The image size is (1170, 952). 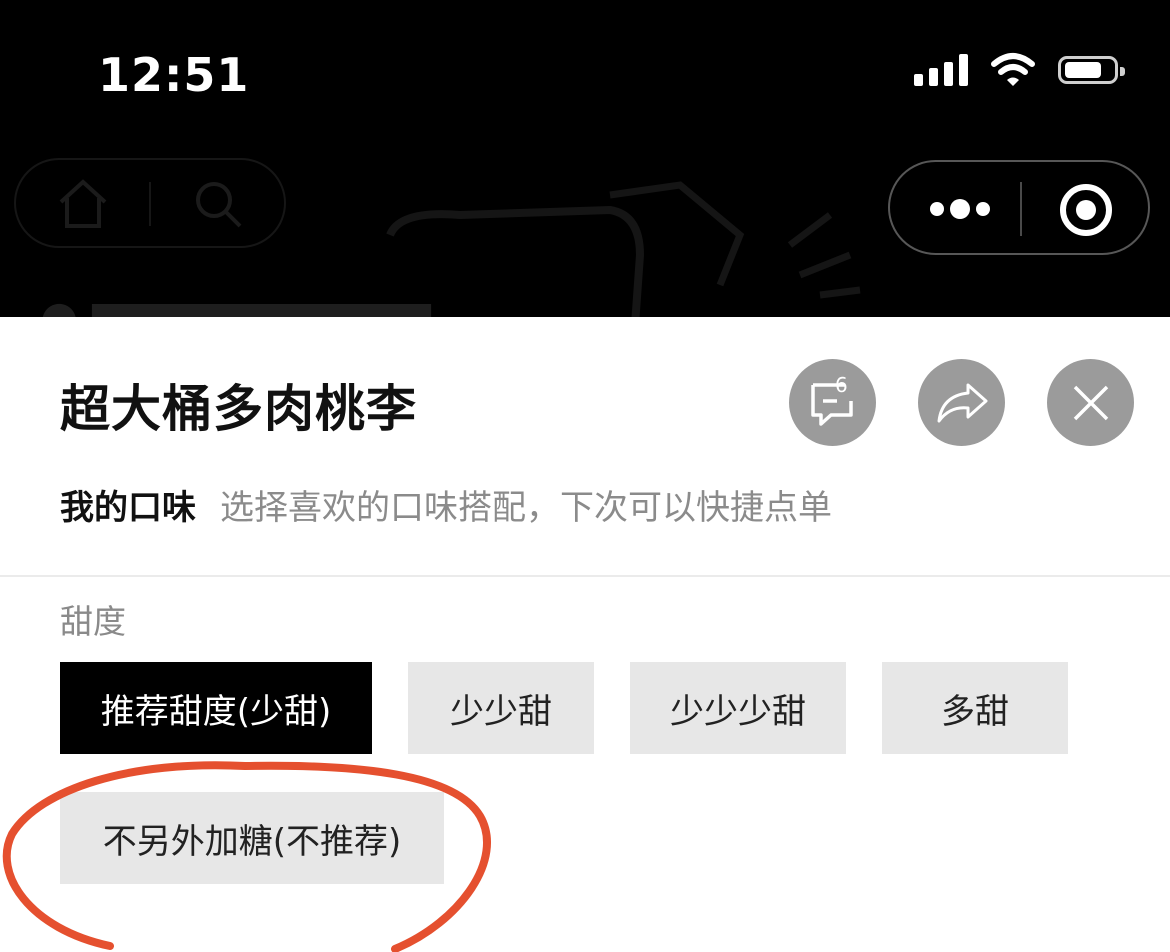 What do you see at coordinates (238, 409) in the screenshot?
I see `product-title: 超大桶多肉桃李` at bounding box center [238, 409].